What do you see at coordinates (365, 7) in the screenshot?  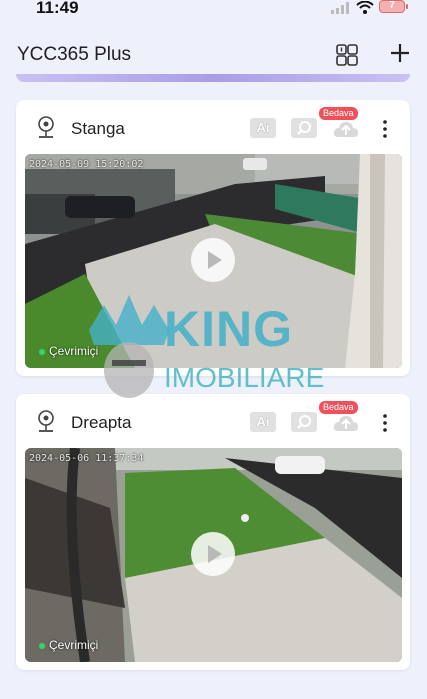 I see `wifi-icon` at bounding box center [365, 7].